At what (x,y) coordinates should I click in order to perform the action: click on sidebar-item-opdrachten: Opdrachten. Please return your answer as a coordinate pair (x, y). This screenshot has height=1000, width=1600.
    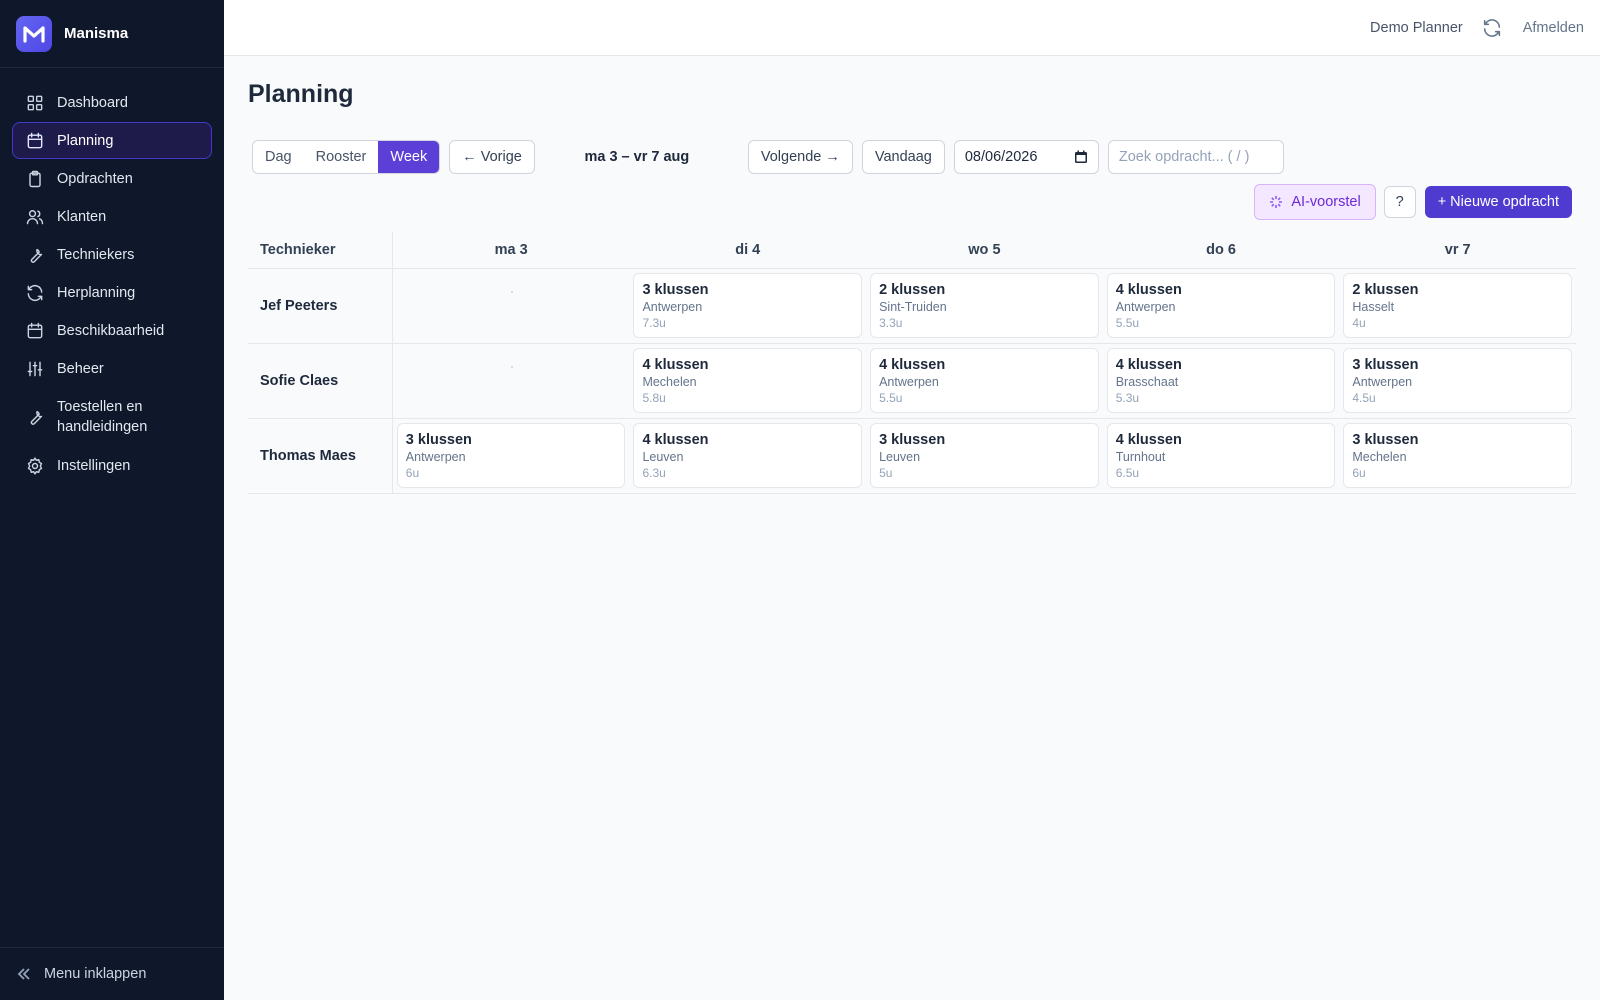
    Looking at the image, I should click on (112, 178).